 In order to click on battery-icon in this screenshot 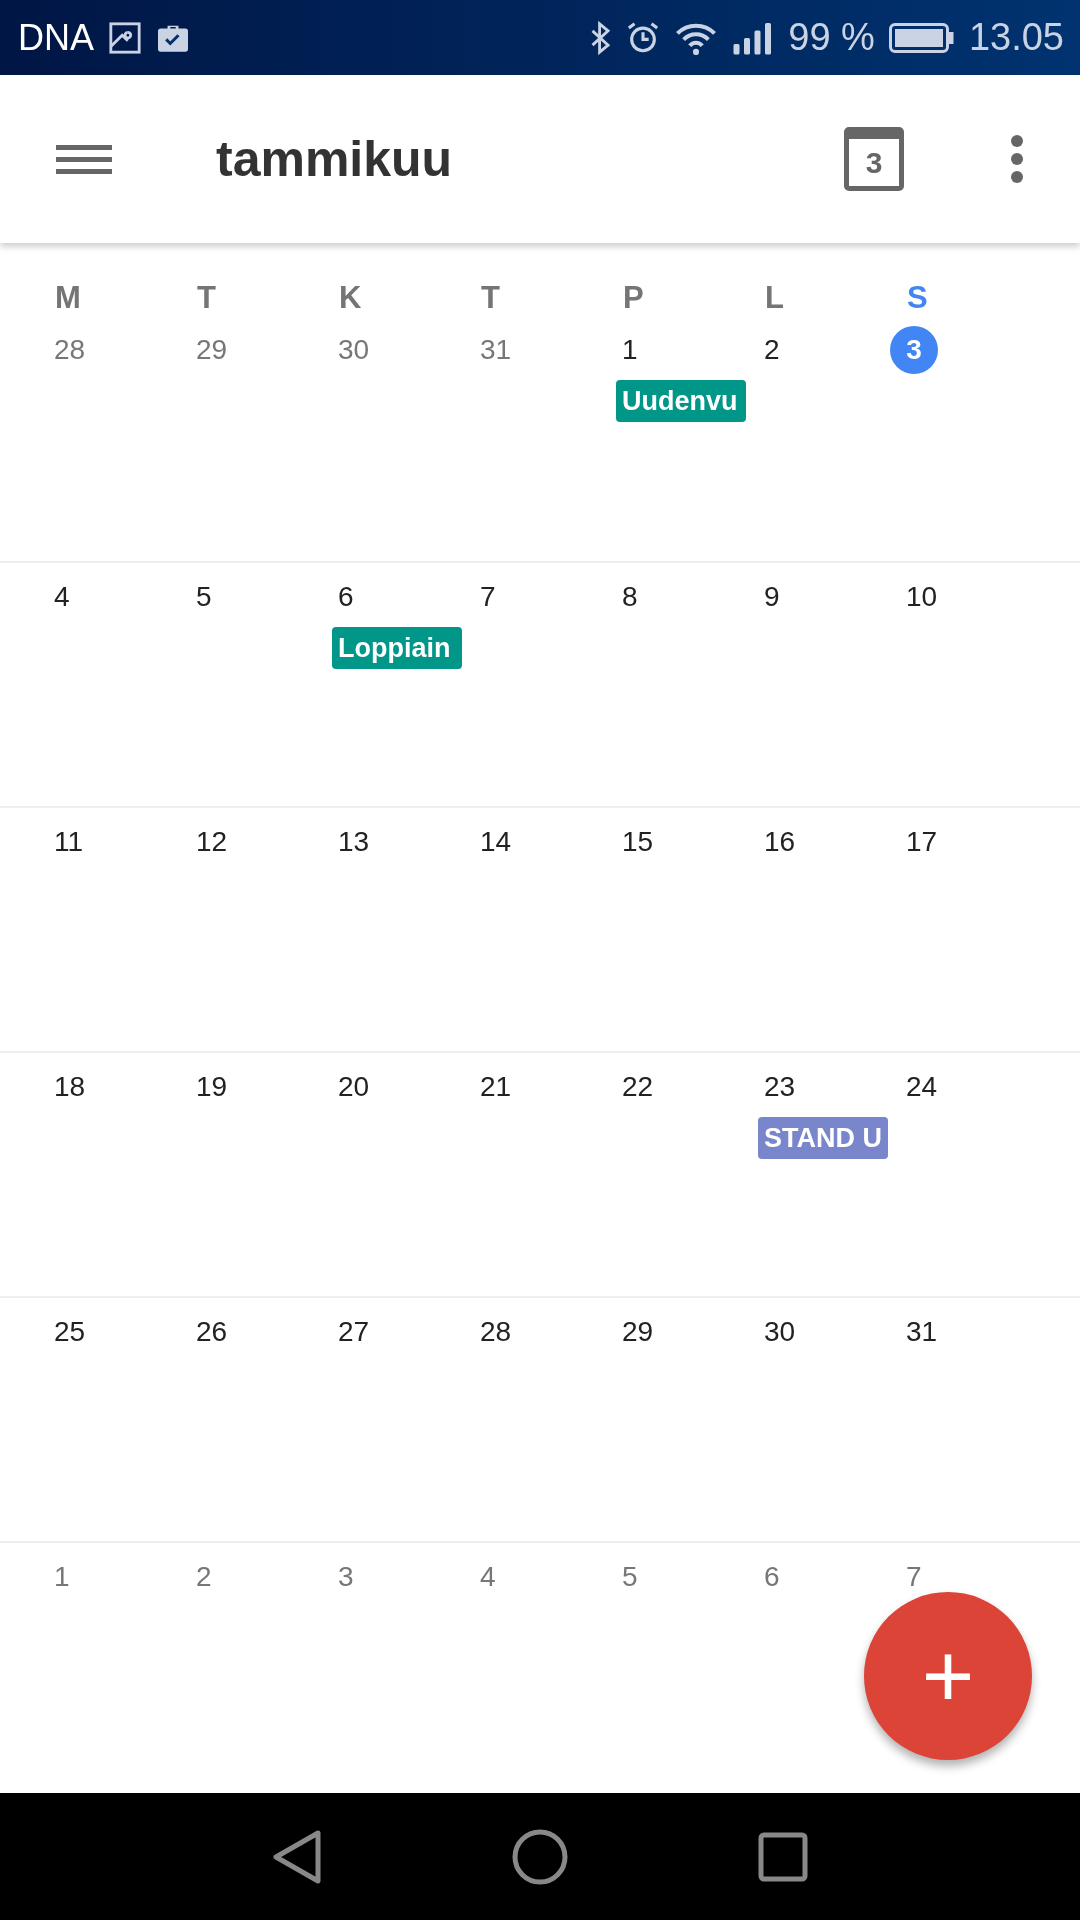, I will do `click(921, 37)`.